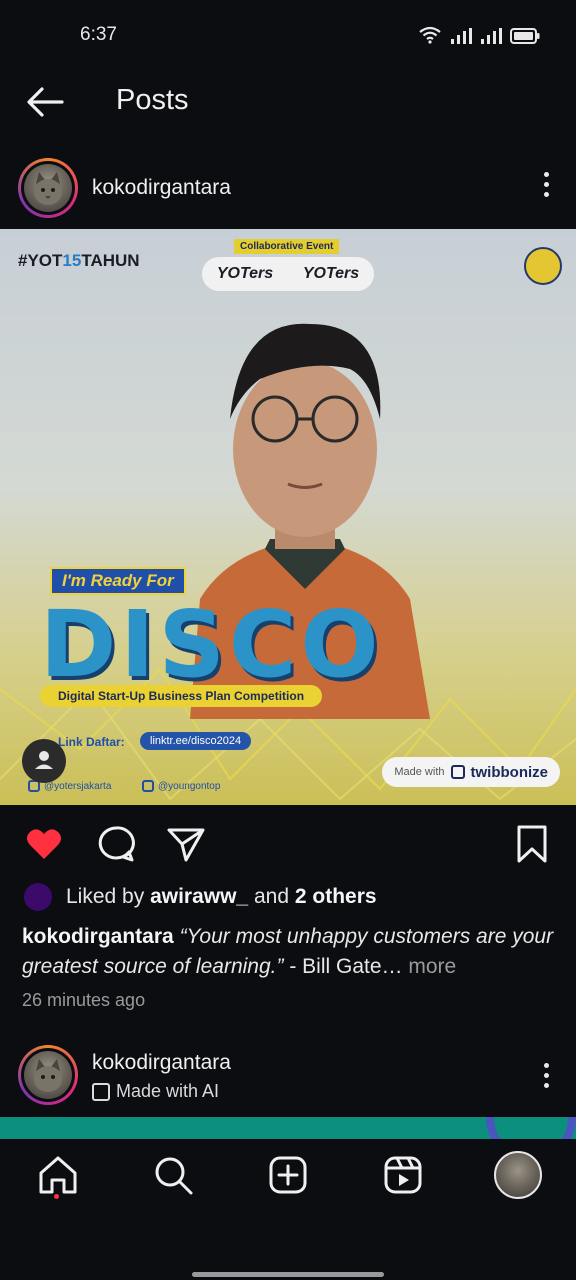 This screenshot has width=576, height=1280. I want to click on arrow-left-icon, so click(45, 102).